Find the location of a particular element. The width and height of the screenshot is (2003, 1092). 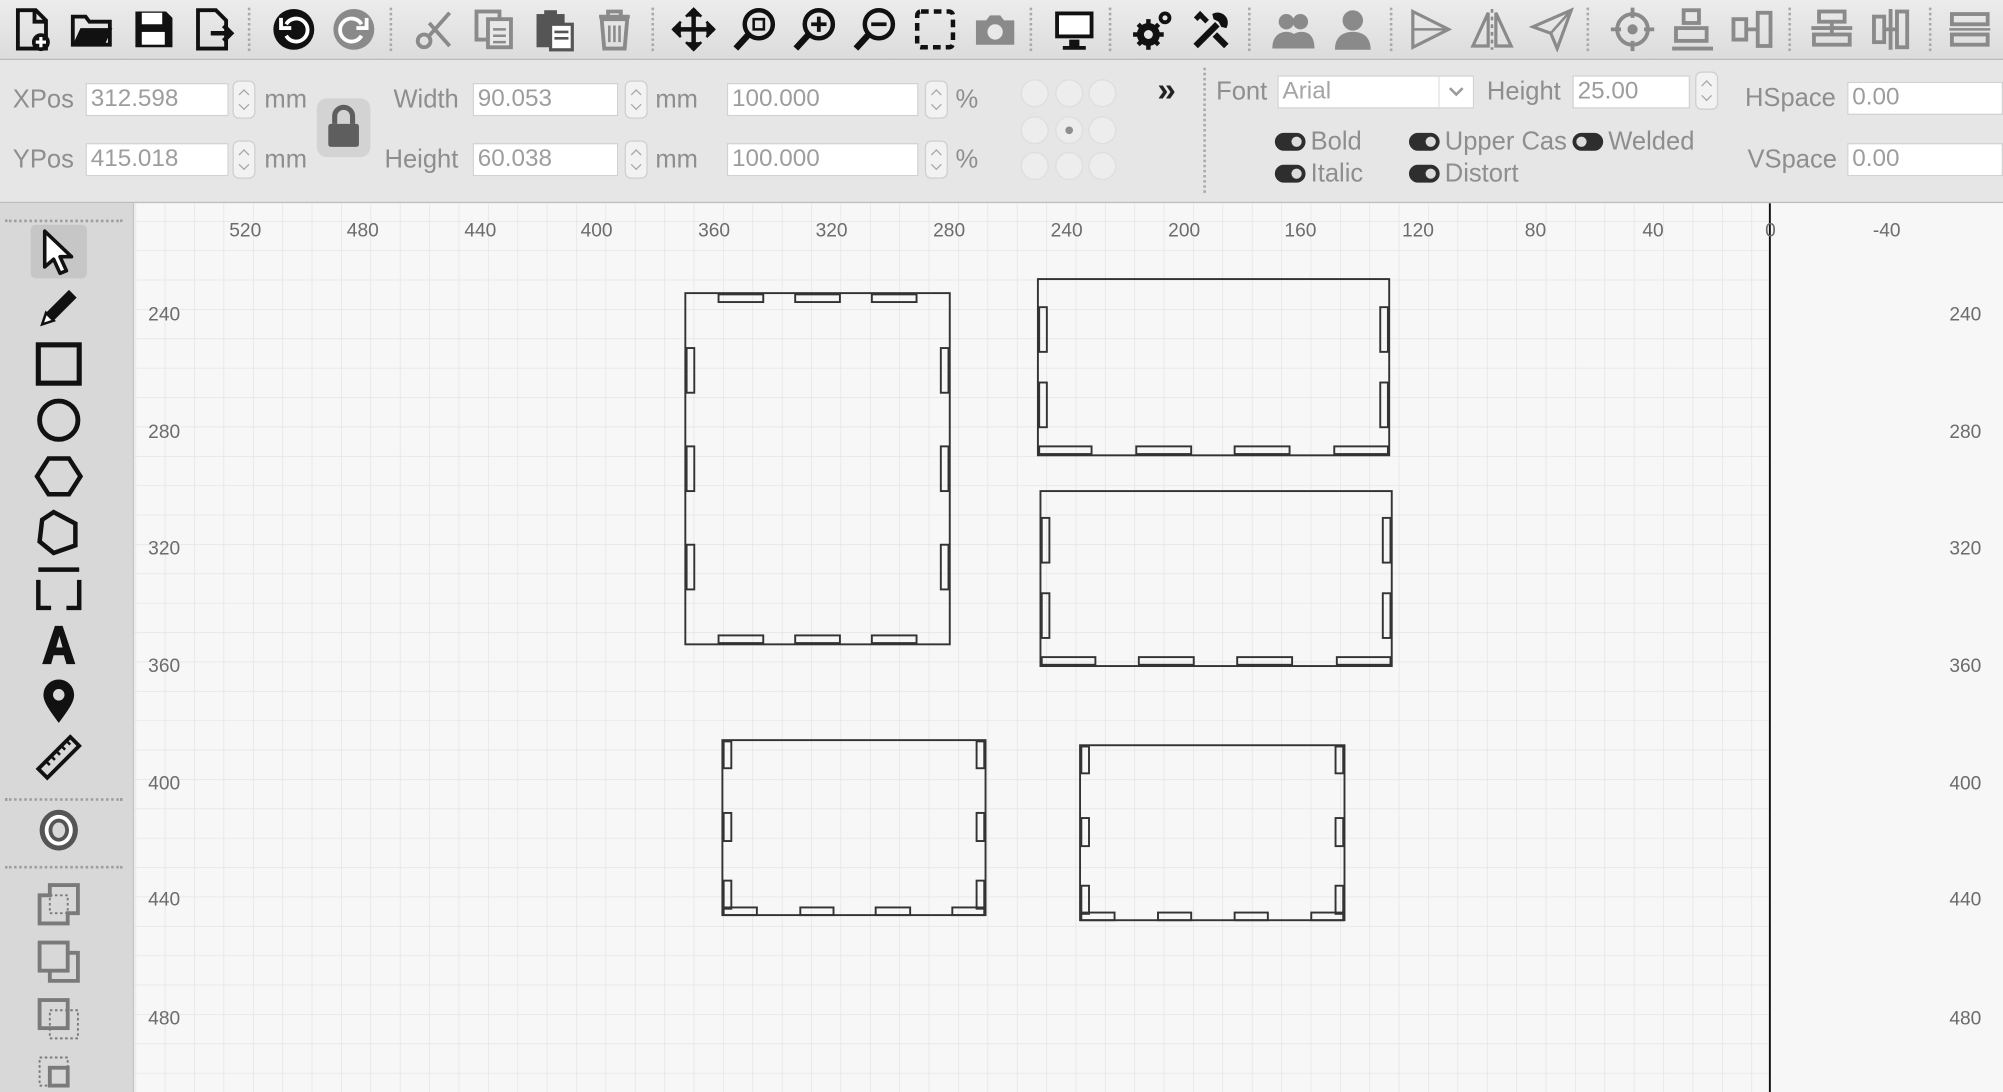

vspace-input: 0.00 is located at coordinates (1925, 160).